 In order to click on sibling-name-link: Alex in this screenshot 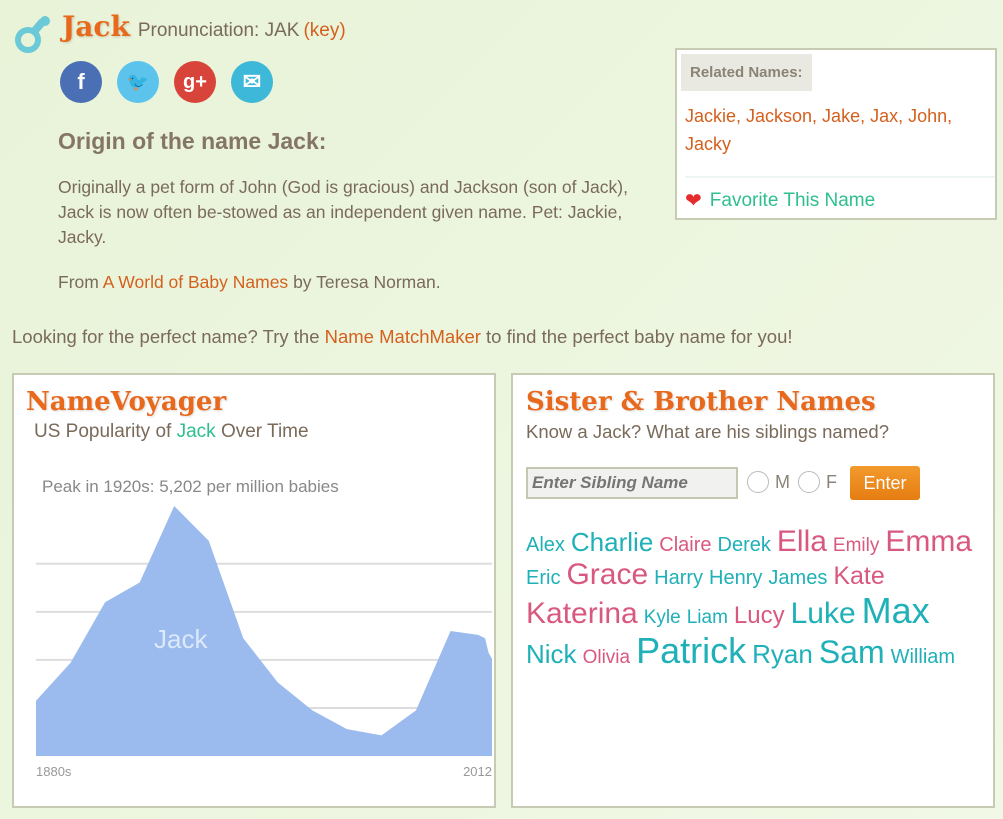, I will do `click(545, 545)`.